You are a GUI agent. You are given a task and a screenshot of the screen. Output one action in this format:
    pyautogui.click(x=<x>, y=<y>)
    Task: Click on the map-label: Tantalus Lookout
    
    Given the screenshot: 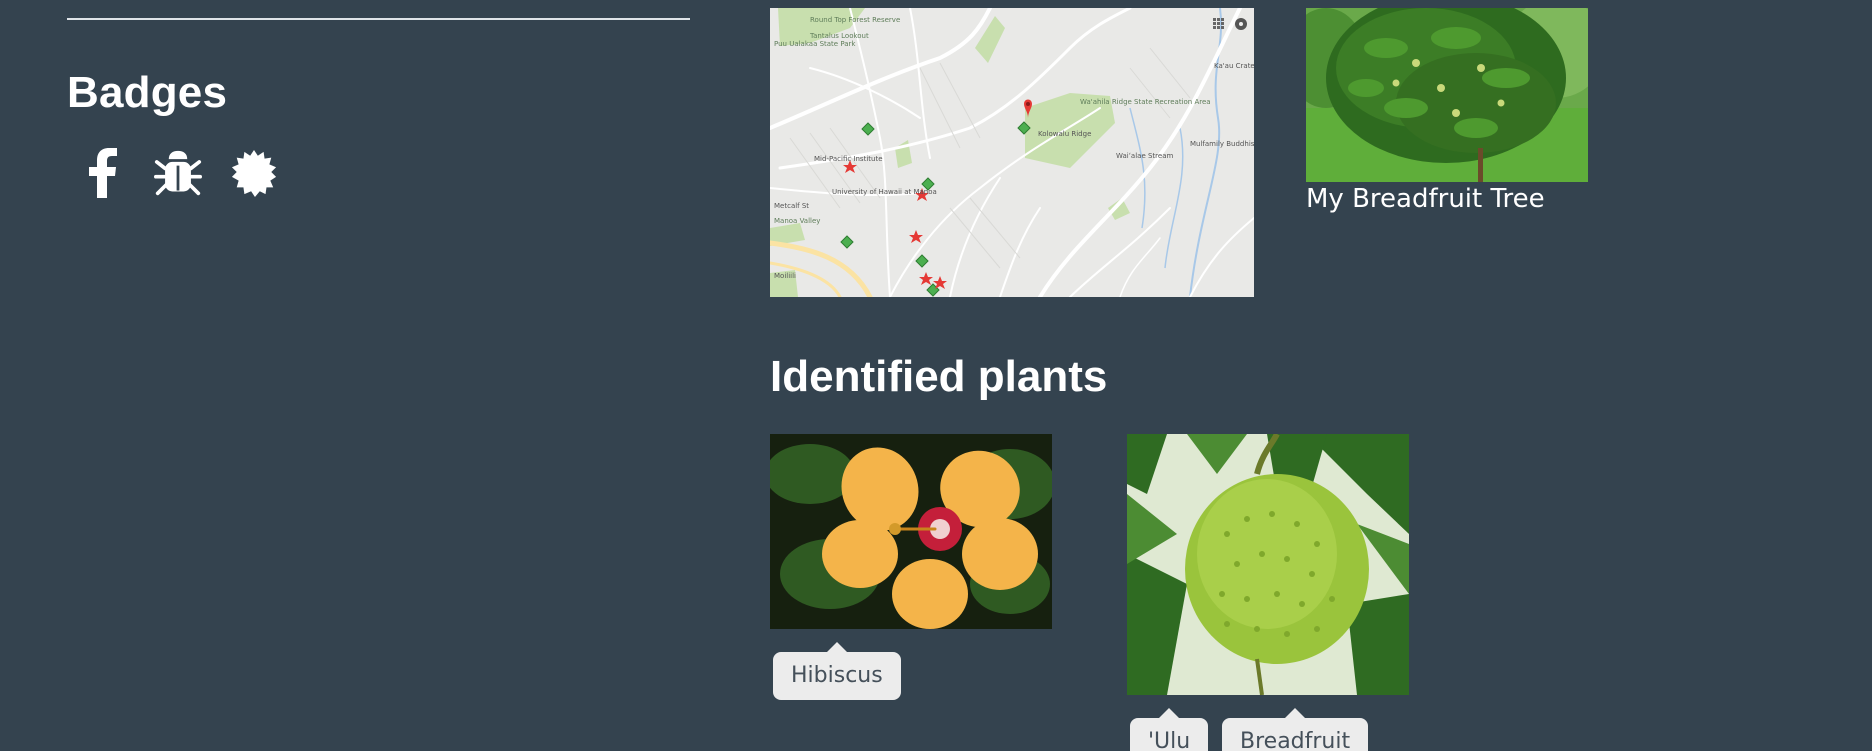 What is the action you would take?
    pyautogui.click(x=839, y=36)
    